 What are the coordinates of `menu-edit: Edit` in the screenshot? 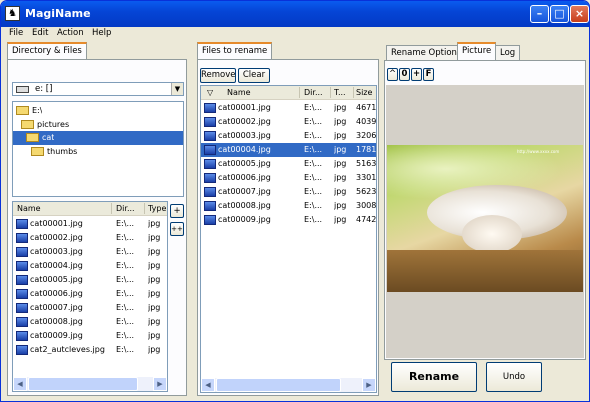 It's located at (40, 33).